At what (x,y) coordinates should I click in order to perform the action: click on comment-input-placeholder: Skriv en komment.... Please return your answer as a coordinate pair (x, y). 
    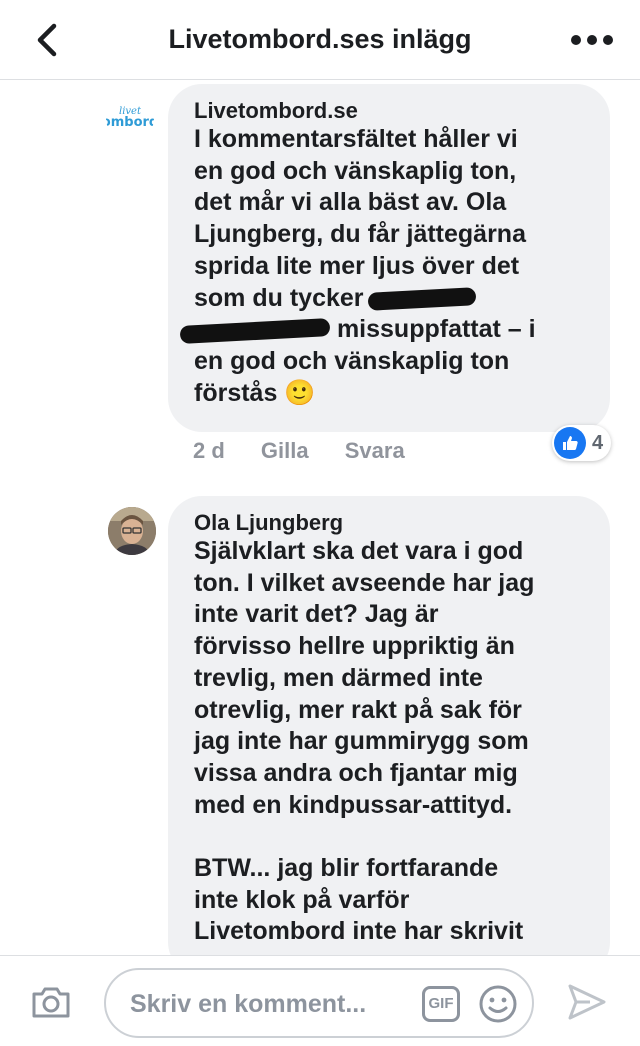
    Looking at the image, I should click on (248, 1004).